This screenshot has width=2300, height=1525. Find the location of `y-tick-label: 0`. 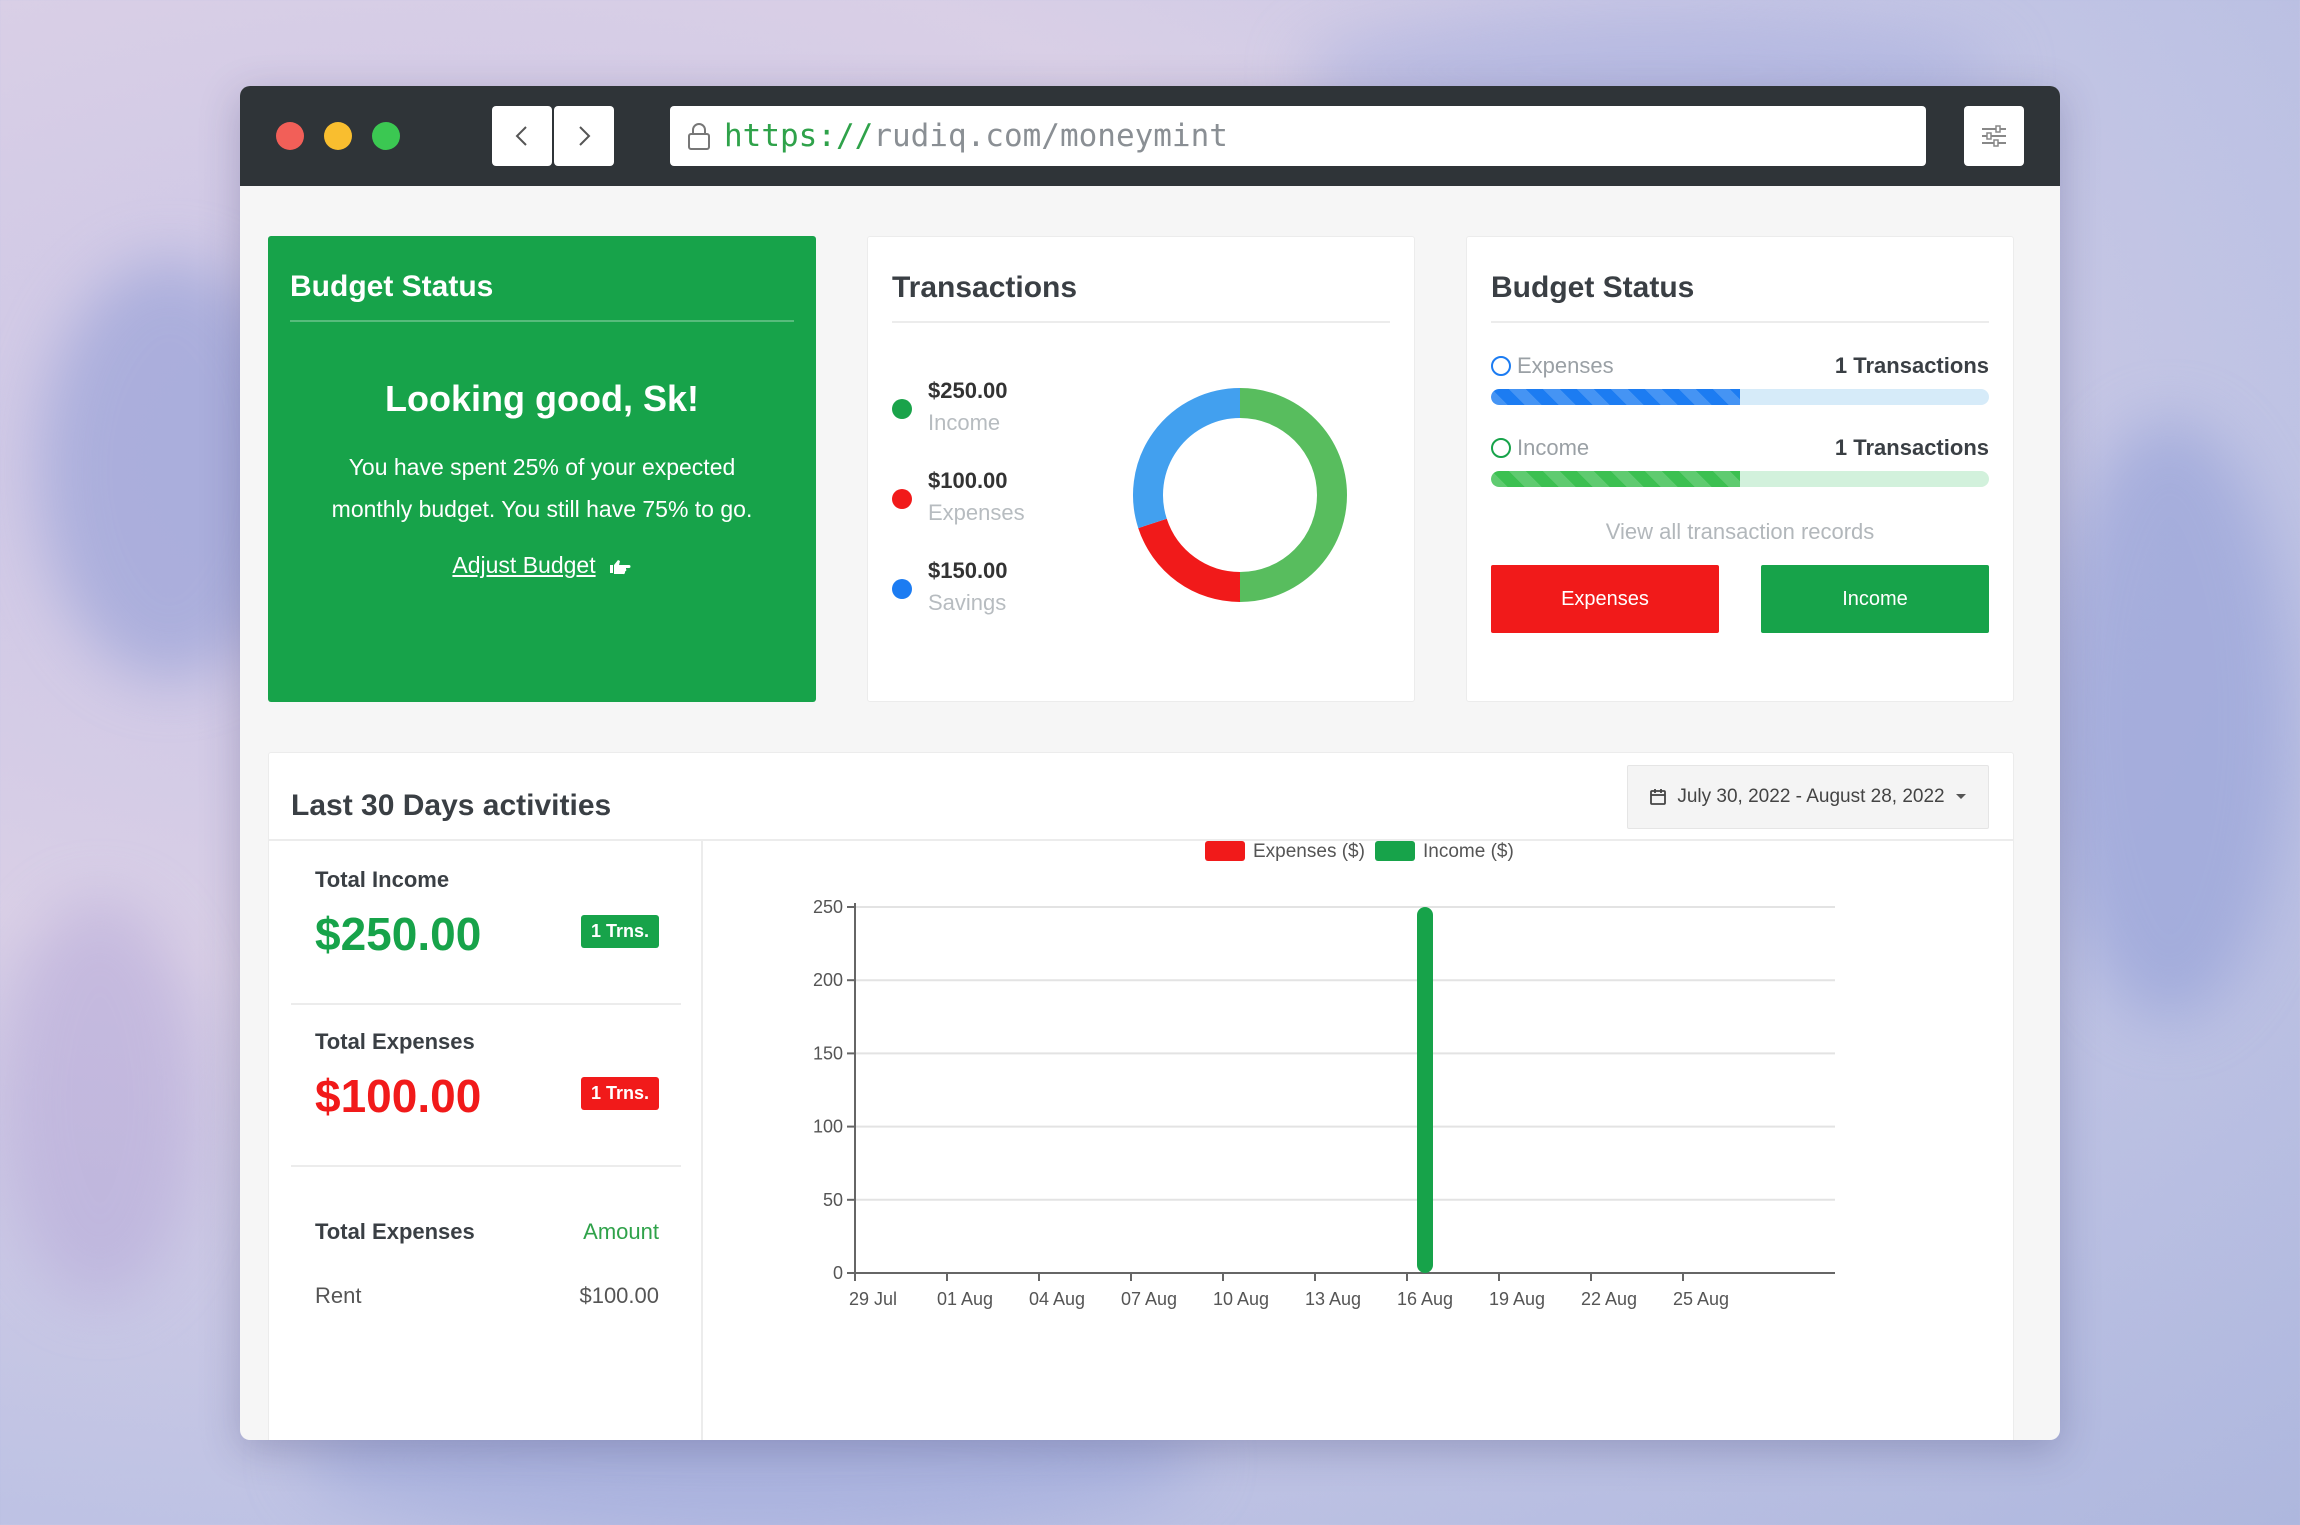

y-tick-label: 0 is located at coordinates (838, 1273).